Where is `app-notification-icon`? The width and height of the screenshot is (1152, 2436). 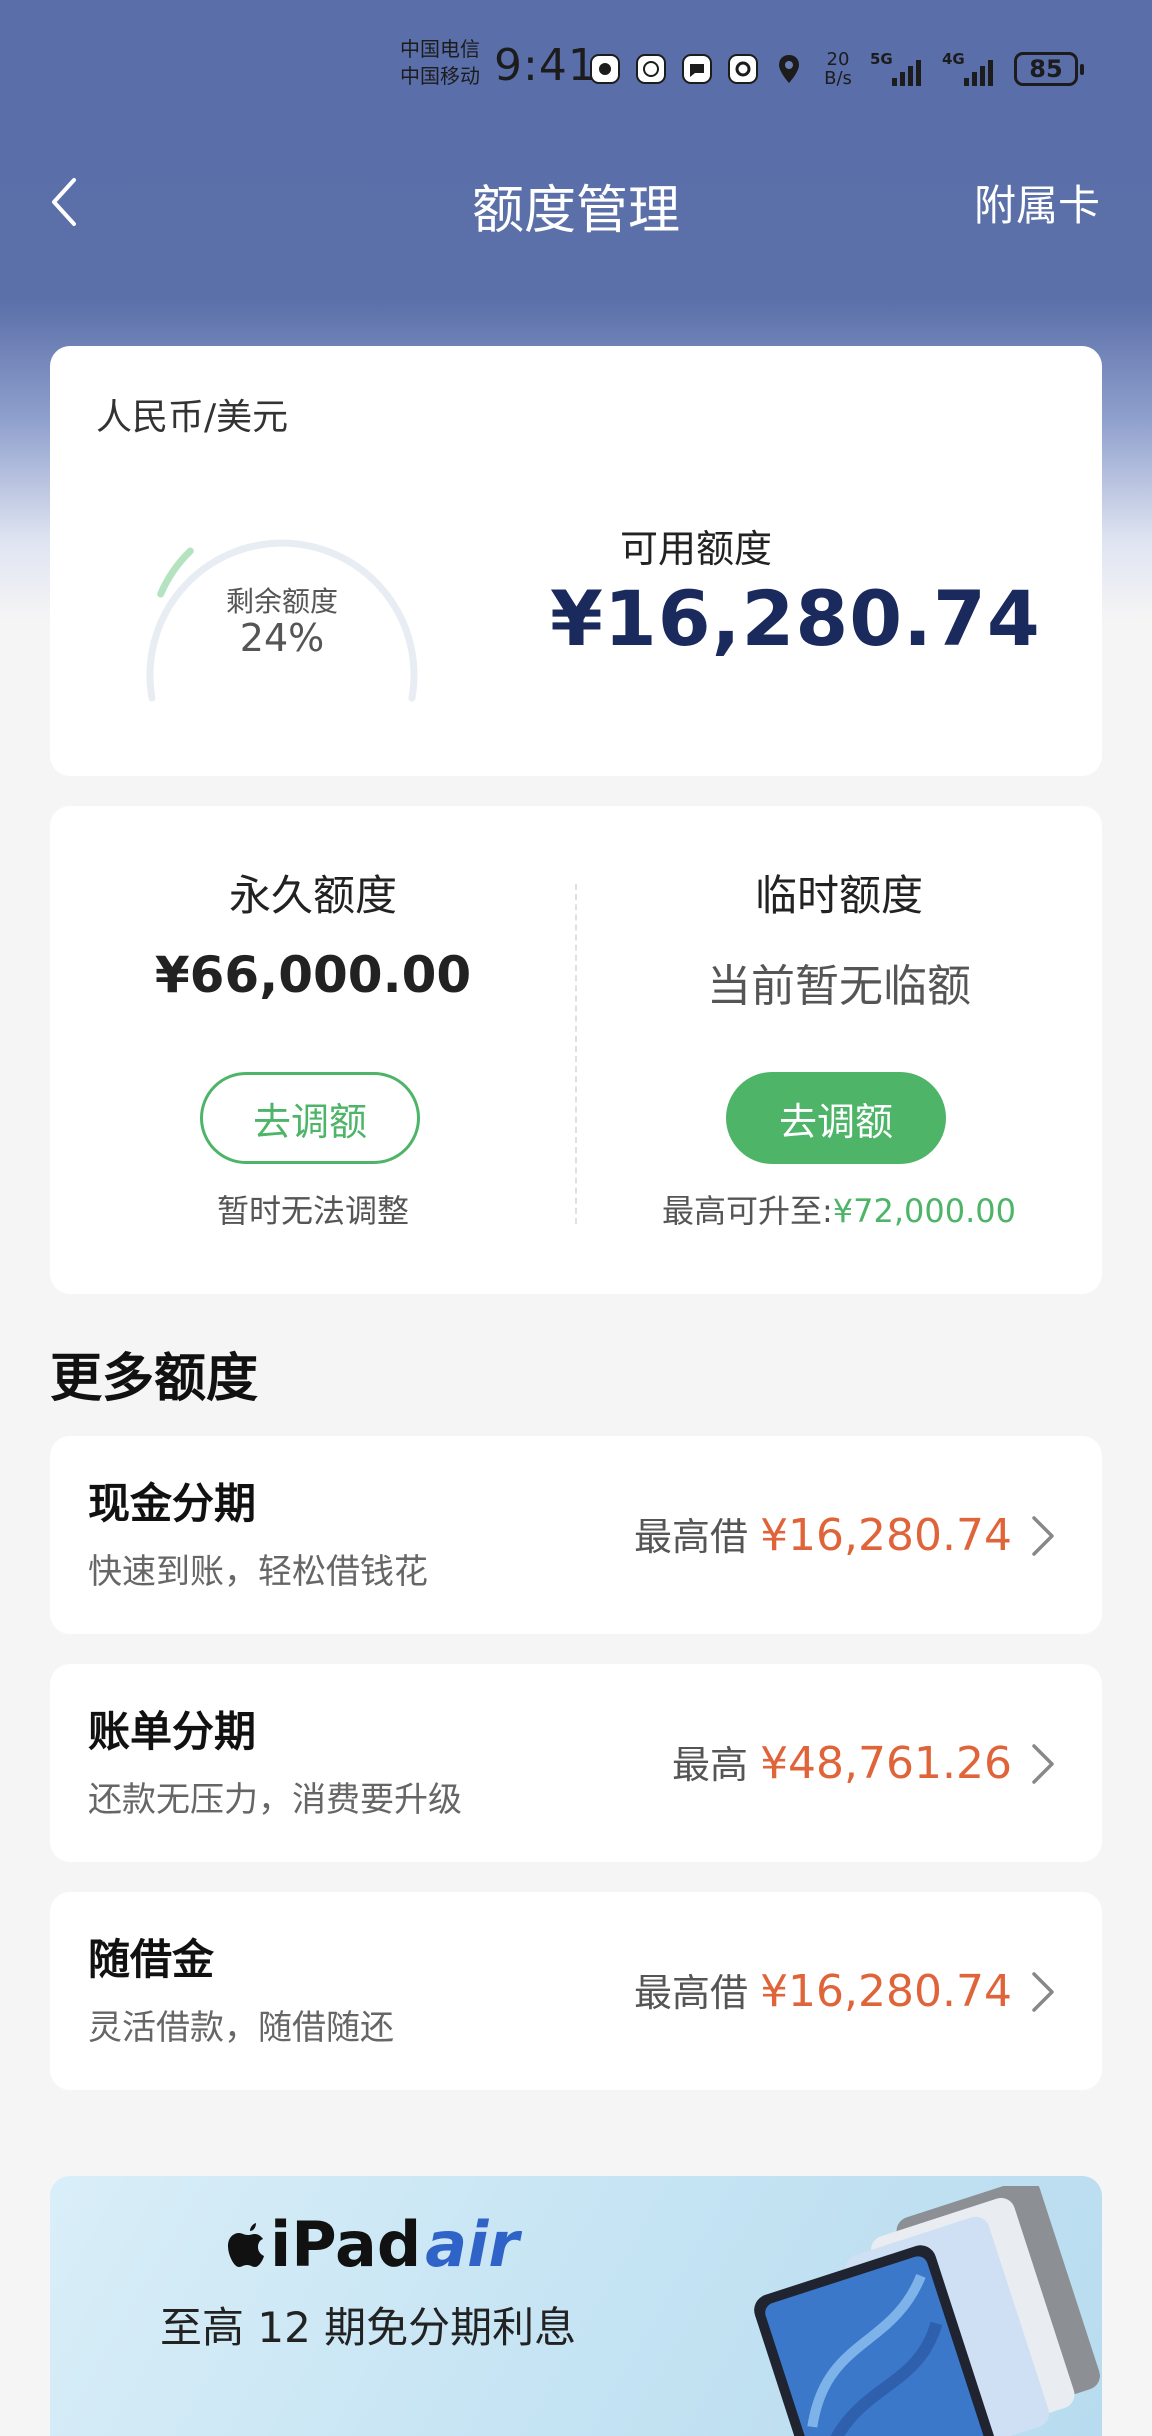 app-notification-icon is located at coordinates (651, 69).